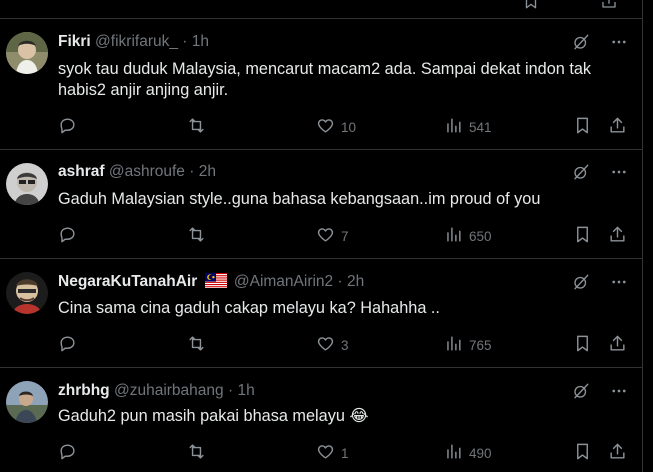 This screenshot has height=472, width=653. What do you see at coordinates (283, 281) in the screenshot?
I see `author-handle: @AimanAirin2` at bounding box center [283, 281].